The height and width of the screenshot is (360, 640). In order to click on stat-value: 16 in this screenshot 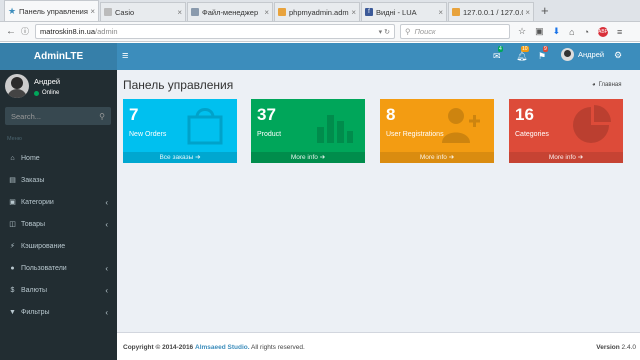, I will do `click(524, 114)`.